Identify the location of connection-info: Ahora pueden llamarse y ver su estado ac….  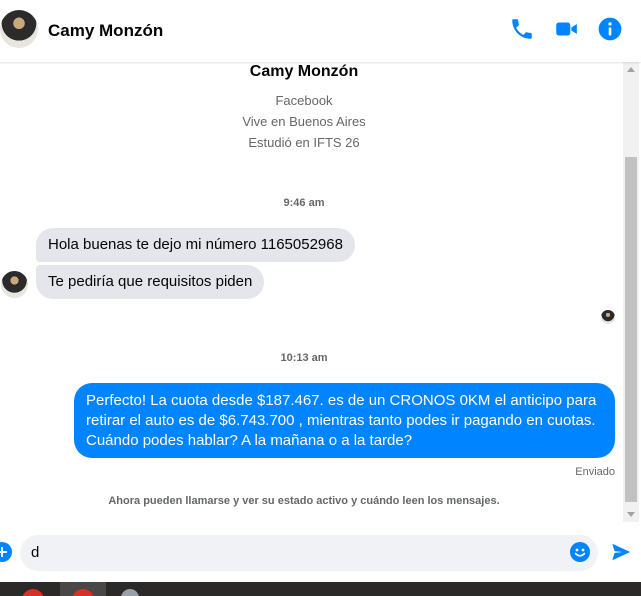
(304, 501).